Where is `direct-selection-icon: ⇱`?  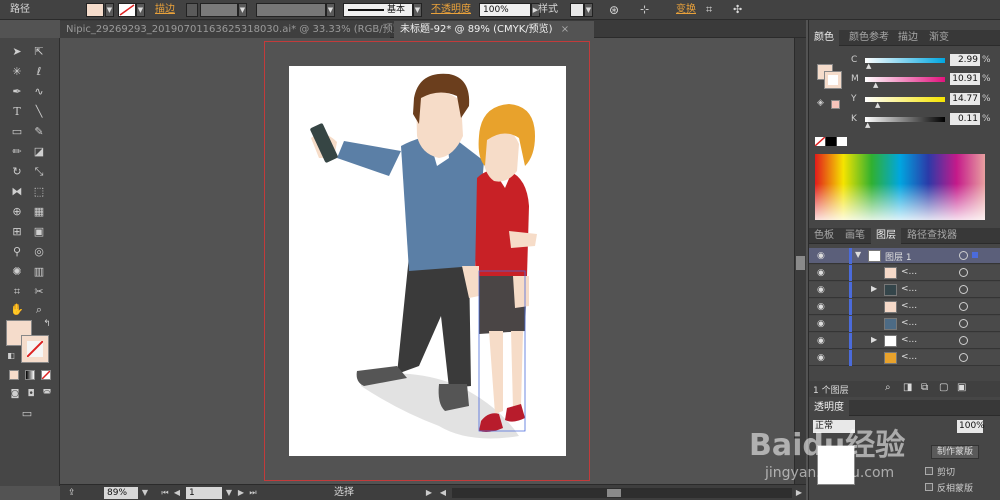 direct-selection-icon: ⇱ is located at coordinates (39, 52).